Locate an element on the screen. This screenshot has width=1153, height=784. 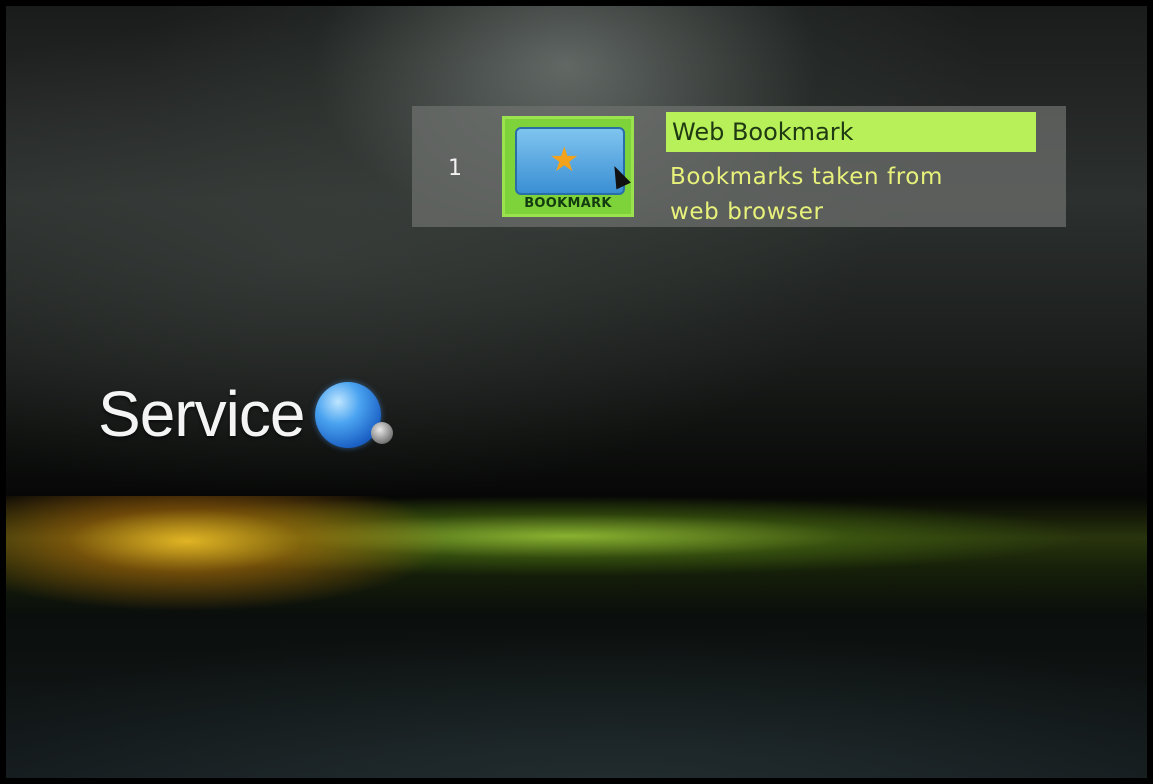
bookmark-folder-icon: ★ is located at coordinates (573, 161).